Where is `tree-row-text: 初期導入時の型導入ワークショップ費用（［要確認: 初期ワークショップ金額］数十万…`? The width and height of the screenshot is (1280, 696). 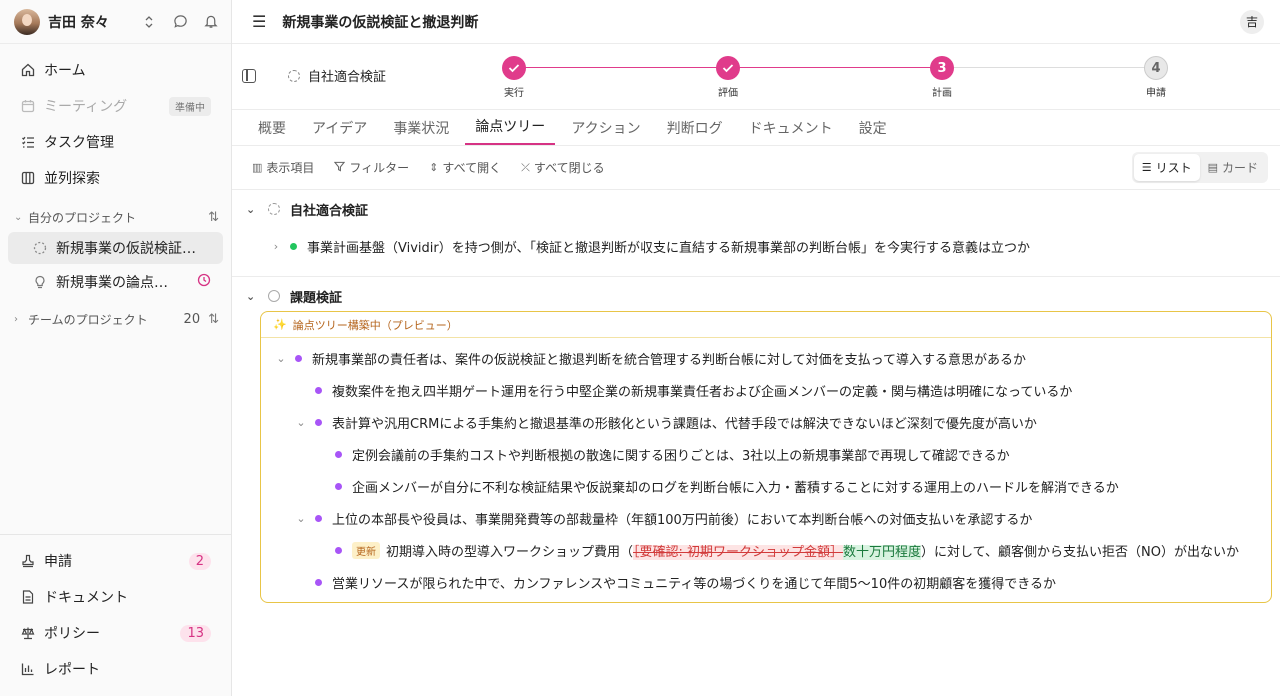
tree-row-text: 初期導入時の型導入ワークショップ費用（［要確認: 初期ワークショップ金額］数十万… is located at coordinates (812, 550).